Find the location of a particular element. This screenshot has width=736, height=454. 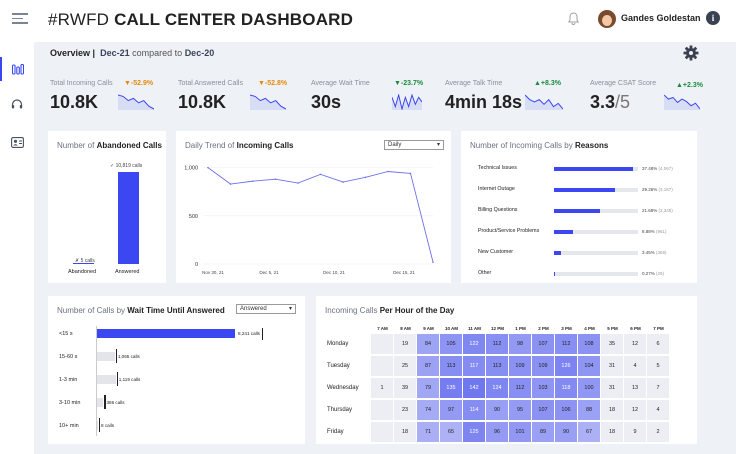

menu-icon is located at coordinates (20, 20).